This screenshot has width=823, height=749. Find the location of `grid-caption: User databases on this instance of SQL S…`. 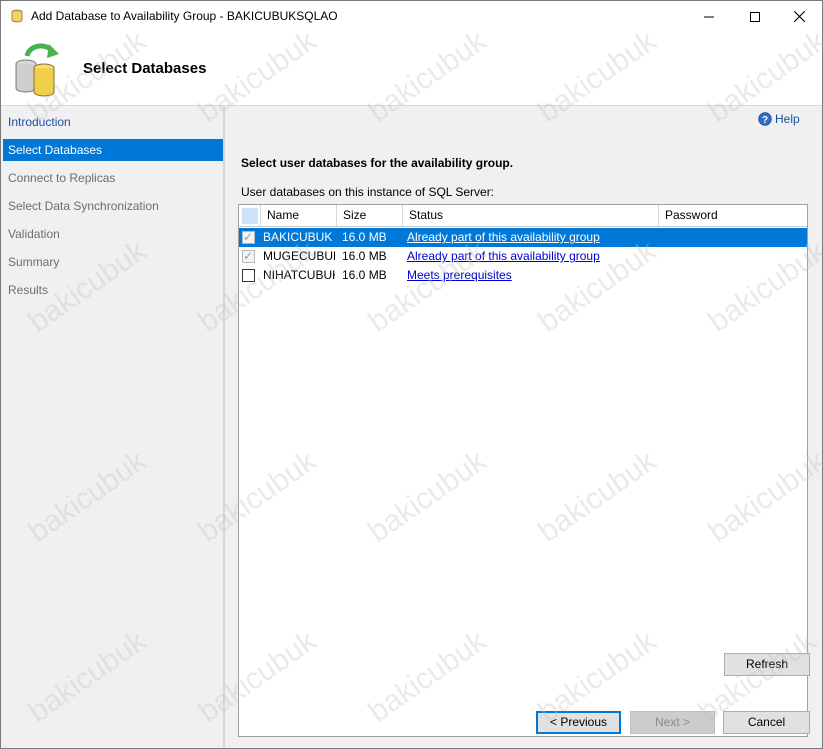

grid-caption: User databases on this instance of SQL S… is located at coordinates (368, 192).